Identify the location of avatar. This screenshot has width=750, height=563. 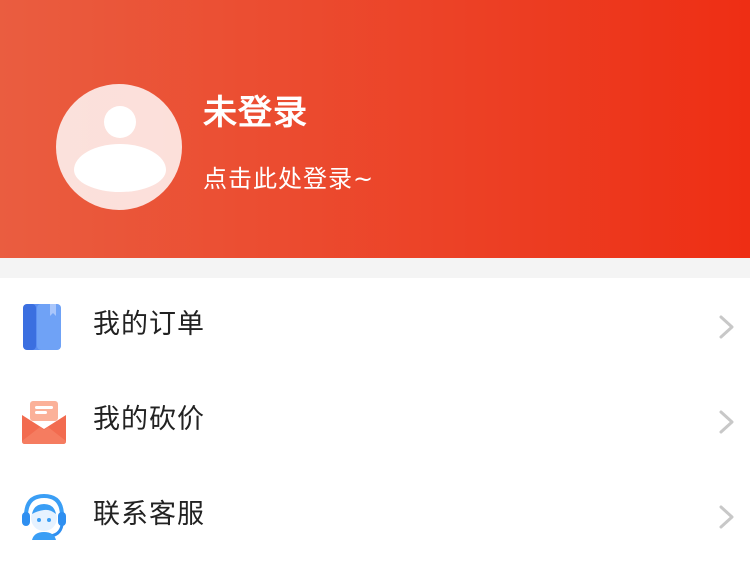
(119, 147).